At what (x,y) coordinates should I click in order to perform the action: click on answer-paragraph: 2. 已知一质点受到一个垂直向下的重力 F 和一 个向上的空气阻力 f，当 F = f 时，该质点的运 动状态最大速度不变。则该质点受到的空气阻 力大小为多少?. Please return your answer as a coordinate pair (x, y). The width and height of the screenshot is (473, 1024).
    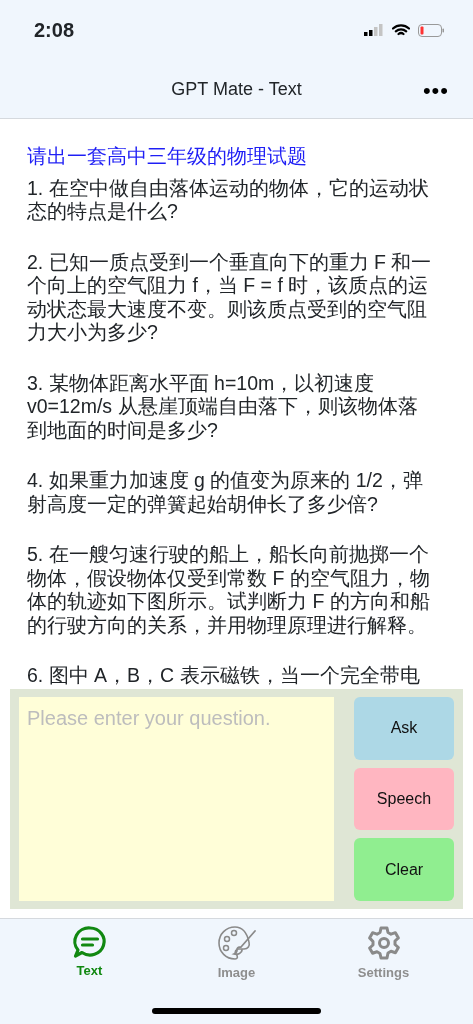
    Looking at the image, I should click on (230, 297).